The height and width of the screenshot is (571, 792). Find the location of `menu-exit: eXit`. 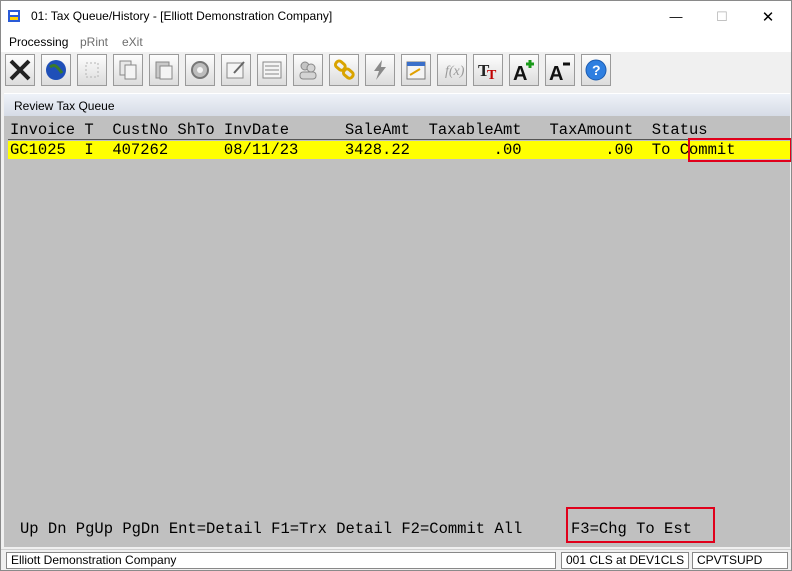

menu-exit: eXit is located at coordinates (132, 42).